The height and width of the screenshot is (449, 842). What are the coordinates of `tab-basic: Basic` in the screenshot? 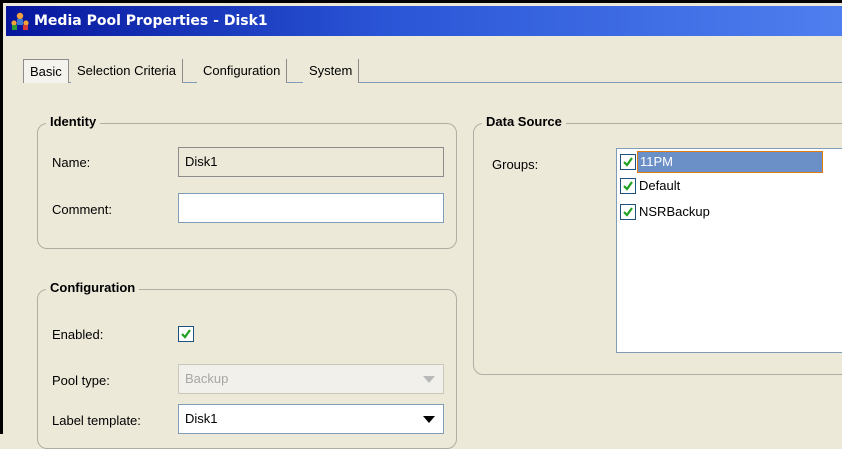 It's located at (46, 71).